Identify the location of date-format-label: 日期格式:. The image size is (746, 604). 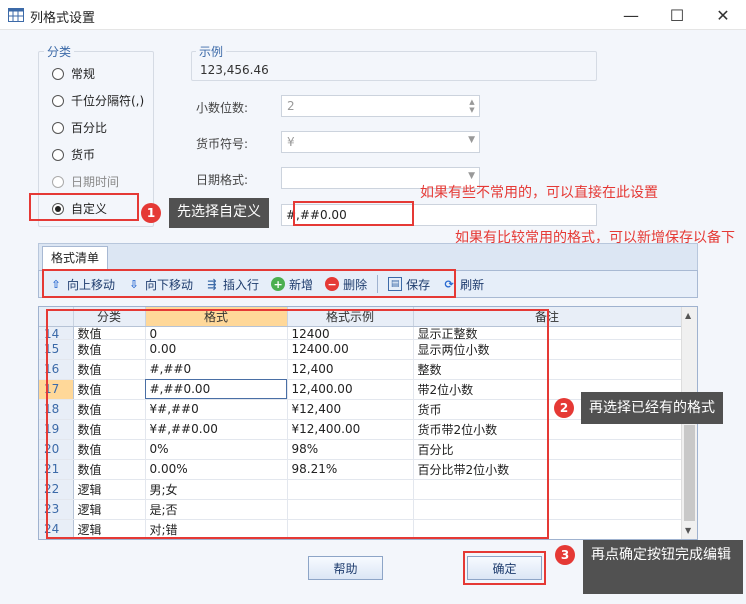
(222, 180).